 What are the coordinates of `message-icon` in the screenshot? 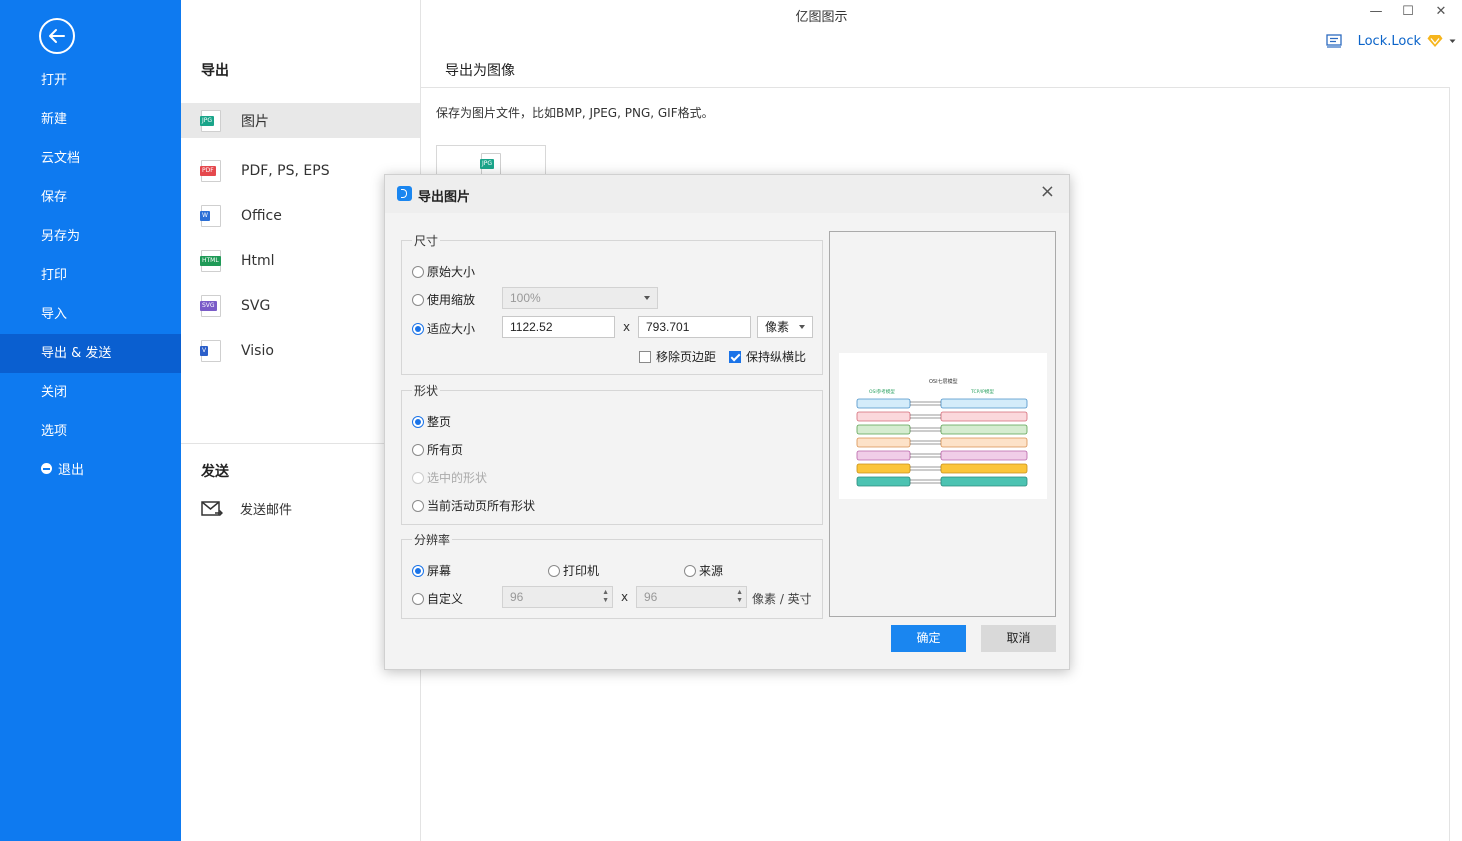 It's located at (1333, 41).